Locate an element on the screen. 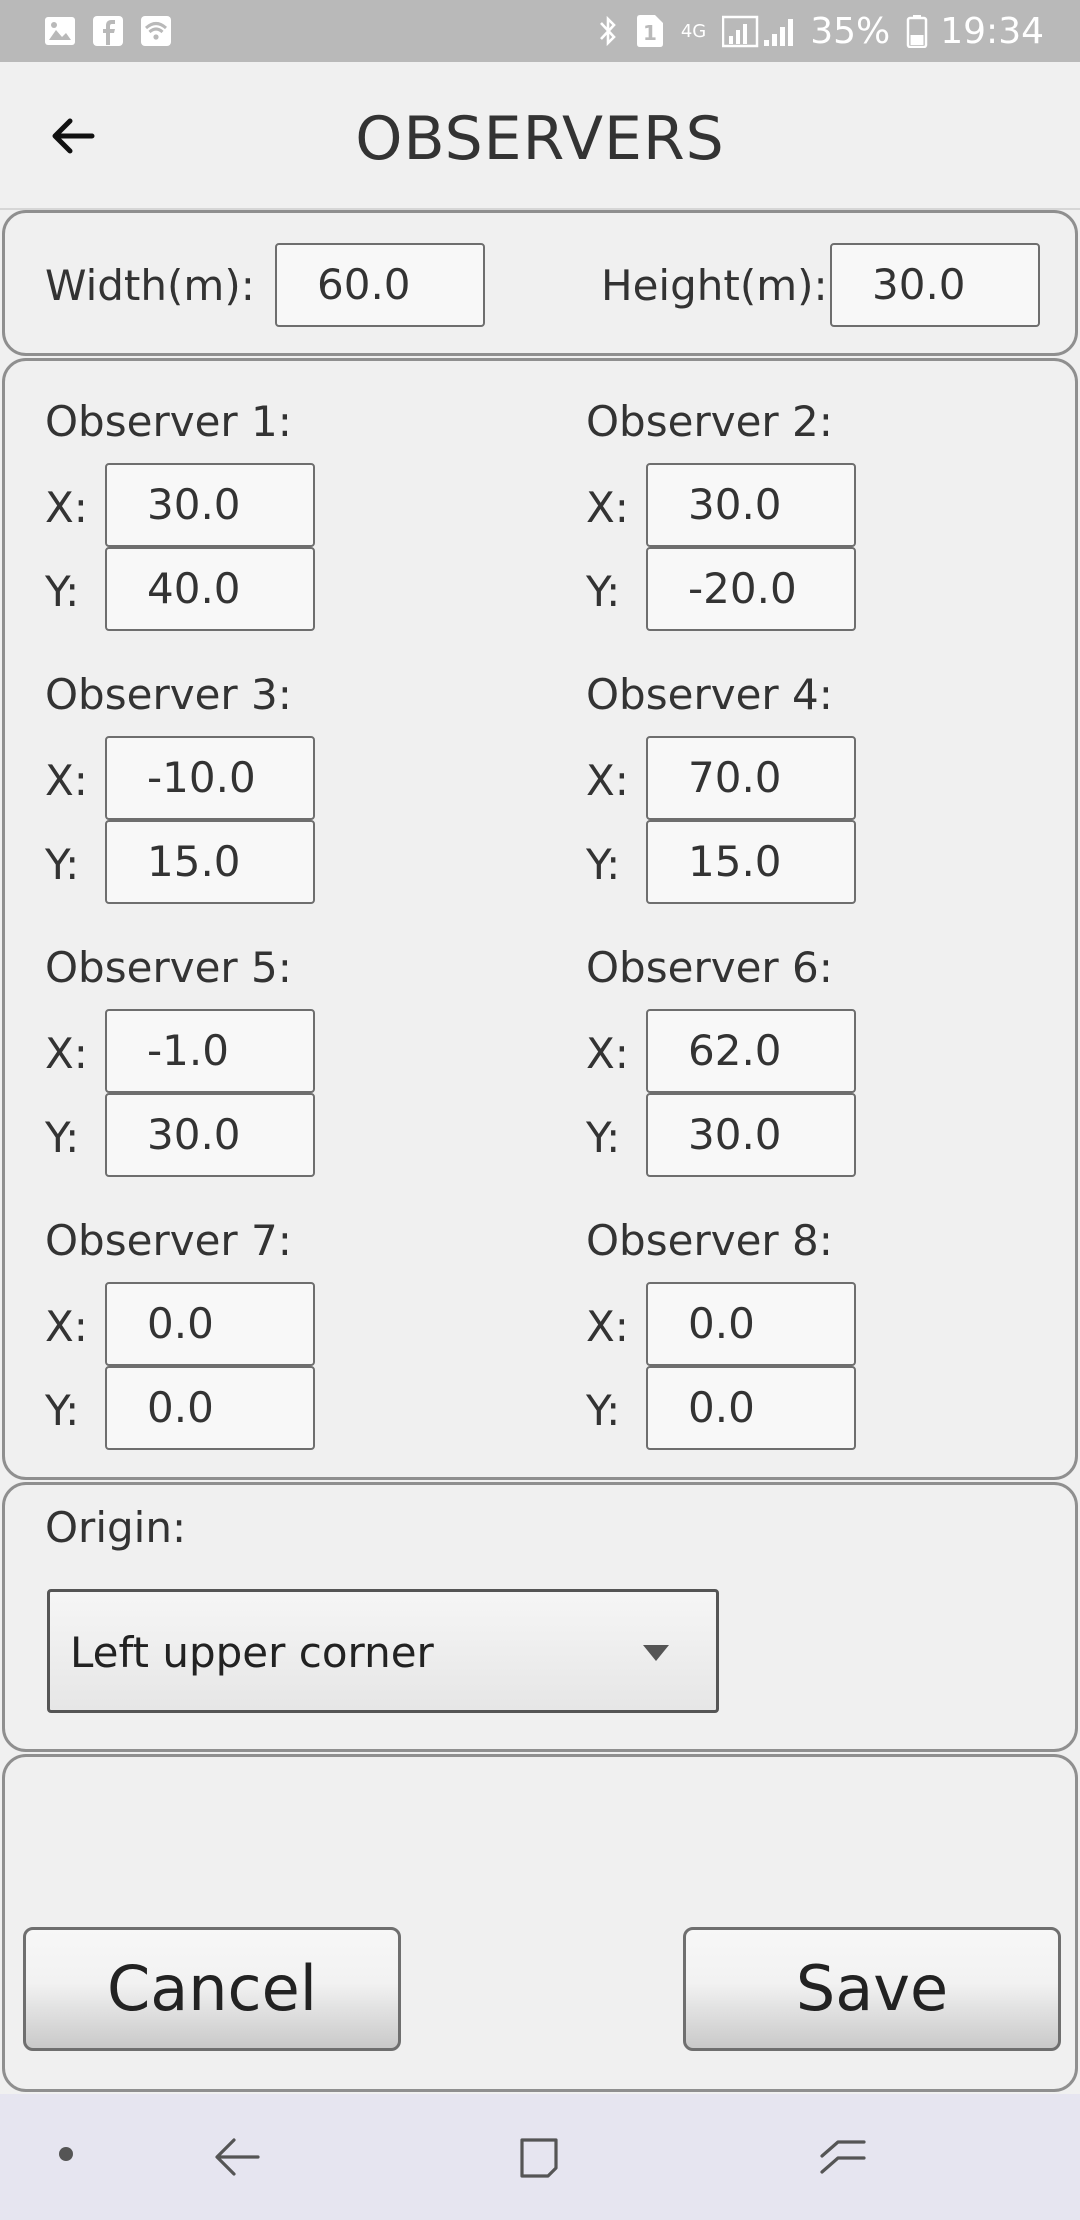 The width and height of the screenshot is (1080, 2220). observer-2-label: Observer 2: is located at coordinates (709, 421).